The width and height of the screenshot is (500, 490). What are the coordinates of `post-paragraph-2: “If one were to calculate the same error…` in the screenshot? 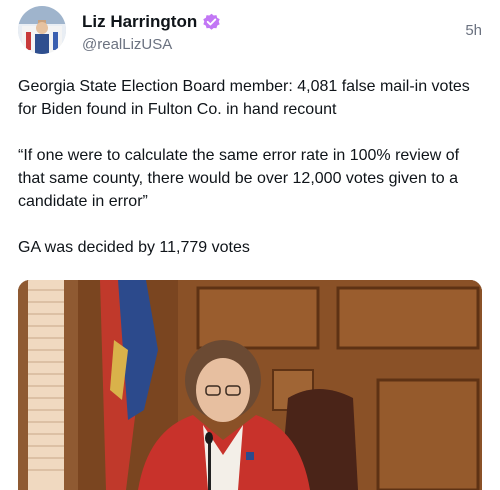 It's located at (239, 178).